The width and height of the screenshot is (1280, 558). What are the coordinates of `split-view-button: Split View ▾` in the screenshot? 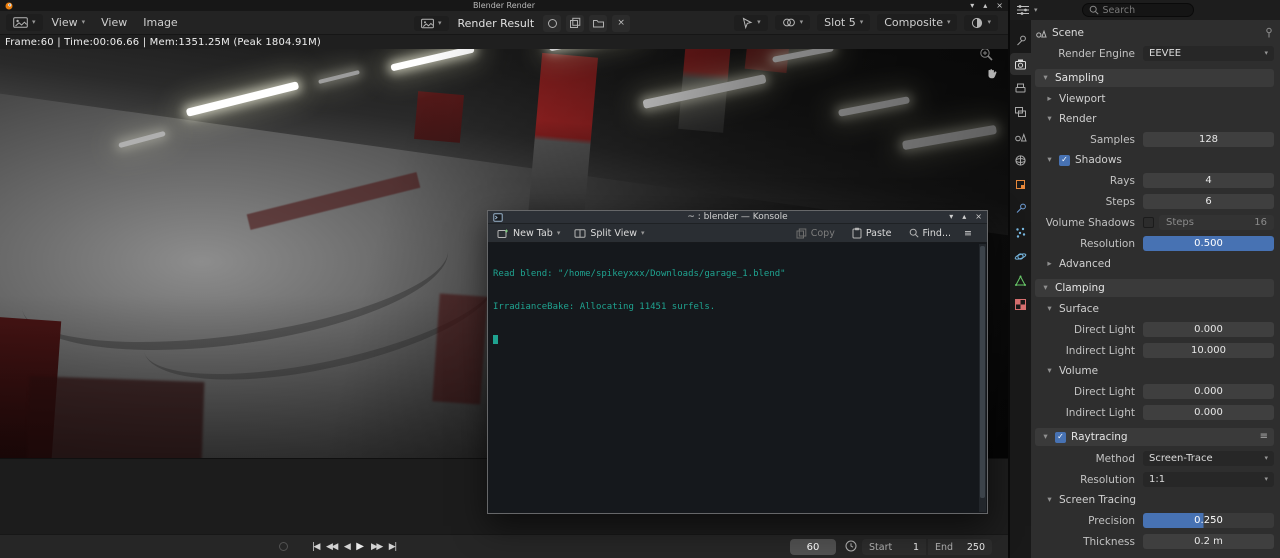 It's located at (609, 233).